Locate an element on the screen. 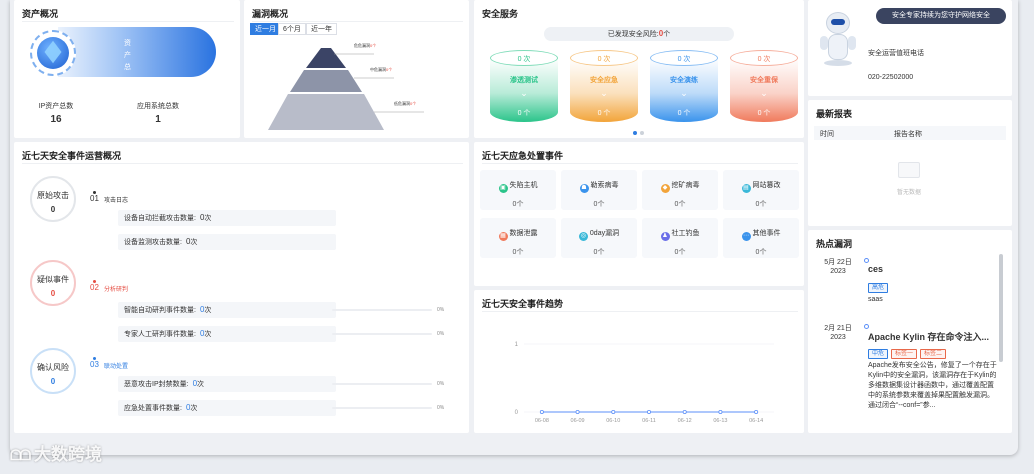 The image size is (1034, 474). hotline-label: 安全运营值班电话 is located at coordinates (896, 53).